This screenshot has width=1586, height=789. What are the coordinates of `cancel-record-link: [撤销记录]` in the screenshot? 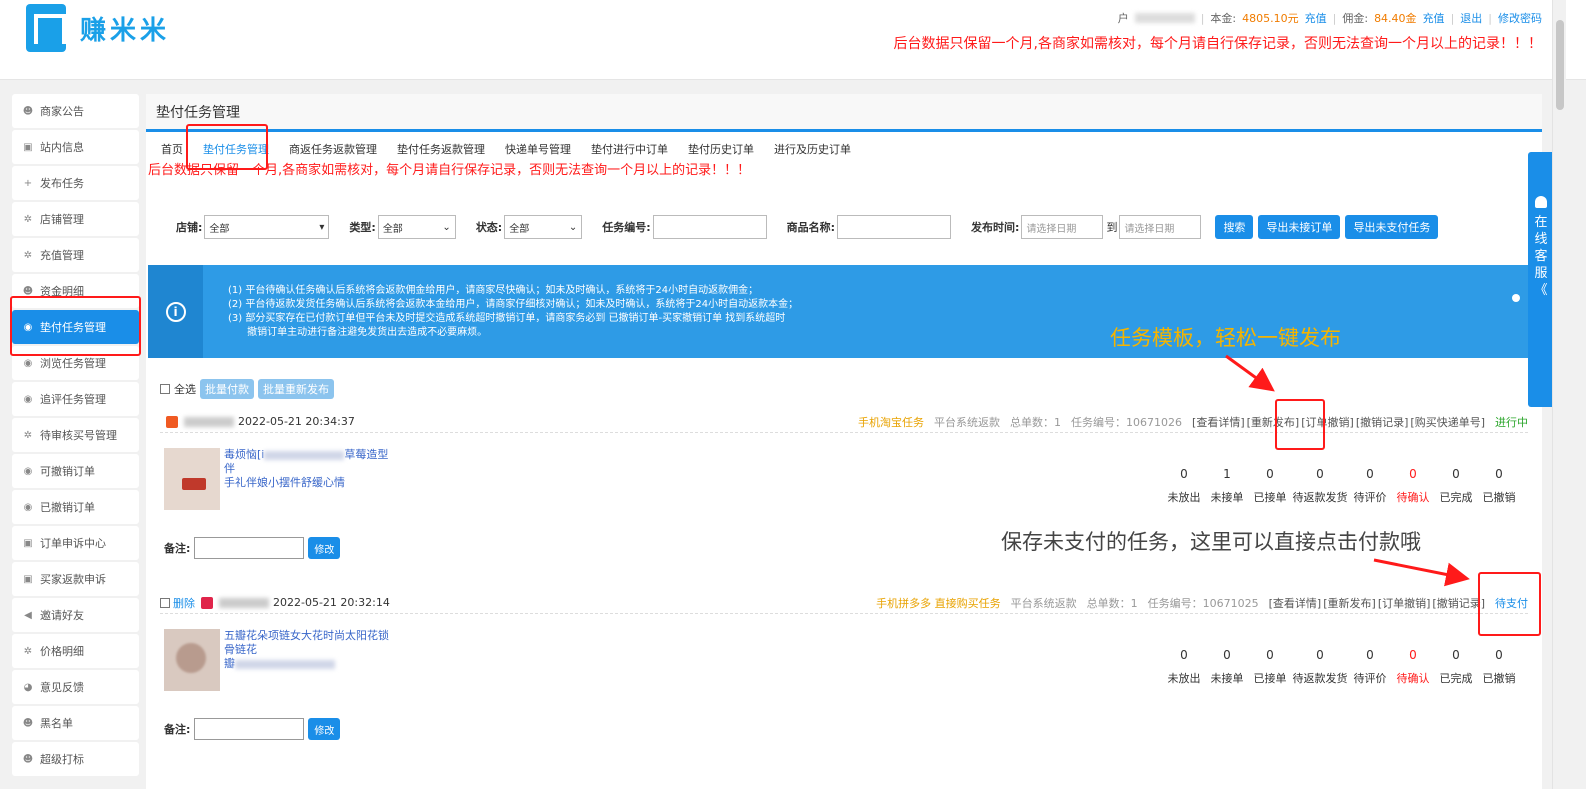 It's located at (1382, 422).